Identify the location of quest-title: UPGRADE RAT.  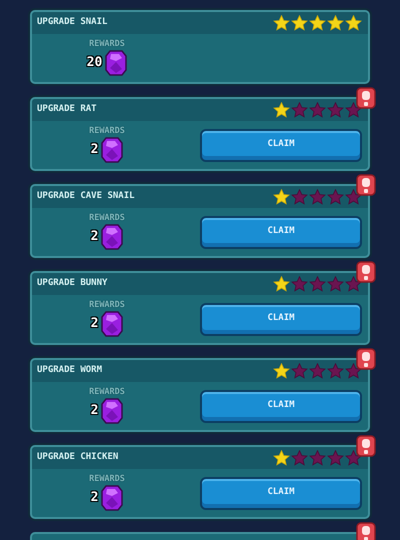
(67, 109).